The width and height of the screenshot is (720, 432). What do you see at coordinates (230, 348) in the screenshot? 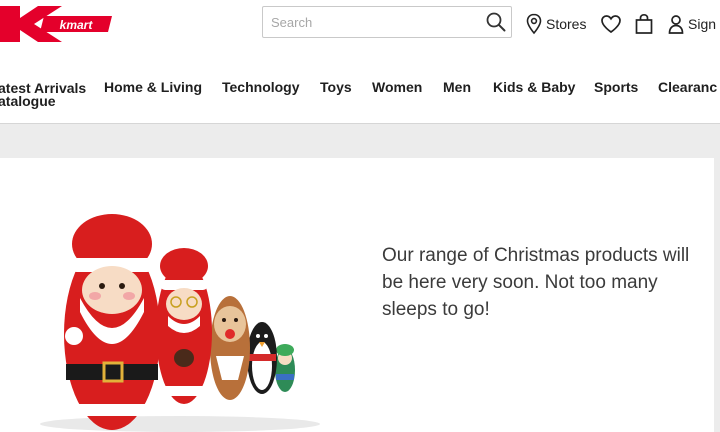
I see `reindeer-doll-icon` at bounding box center [230, 348].